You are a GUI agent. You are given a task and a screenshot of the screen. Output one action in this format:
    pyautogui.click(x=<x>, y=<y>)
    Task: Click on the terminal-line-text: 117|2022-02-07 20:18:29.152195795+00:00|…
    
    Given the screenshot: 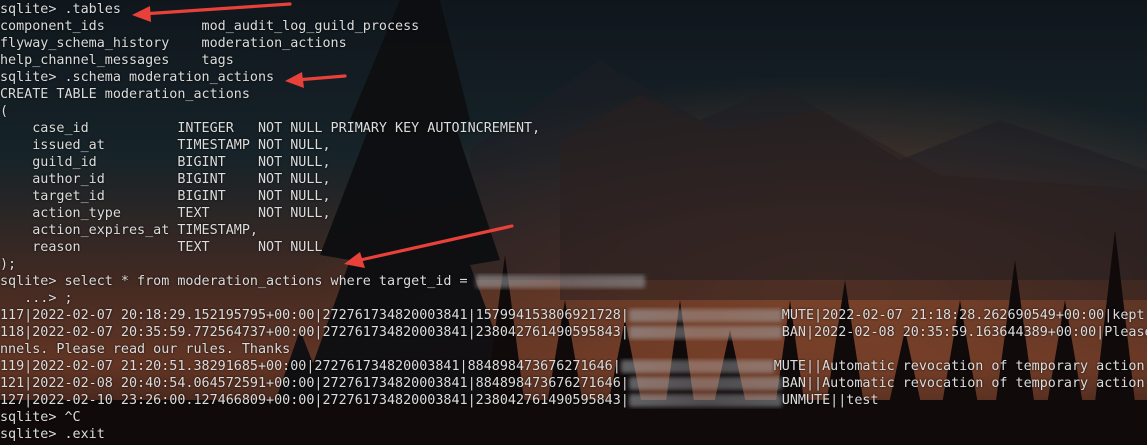 What is the action you would take?
    pyautogui.click(x=314, y=315)
    